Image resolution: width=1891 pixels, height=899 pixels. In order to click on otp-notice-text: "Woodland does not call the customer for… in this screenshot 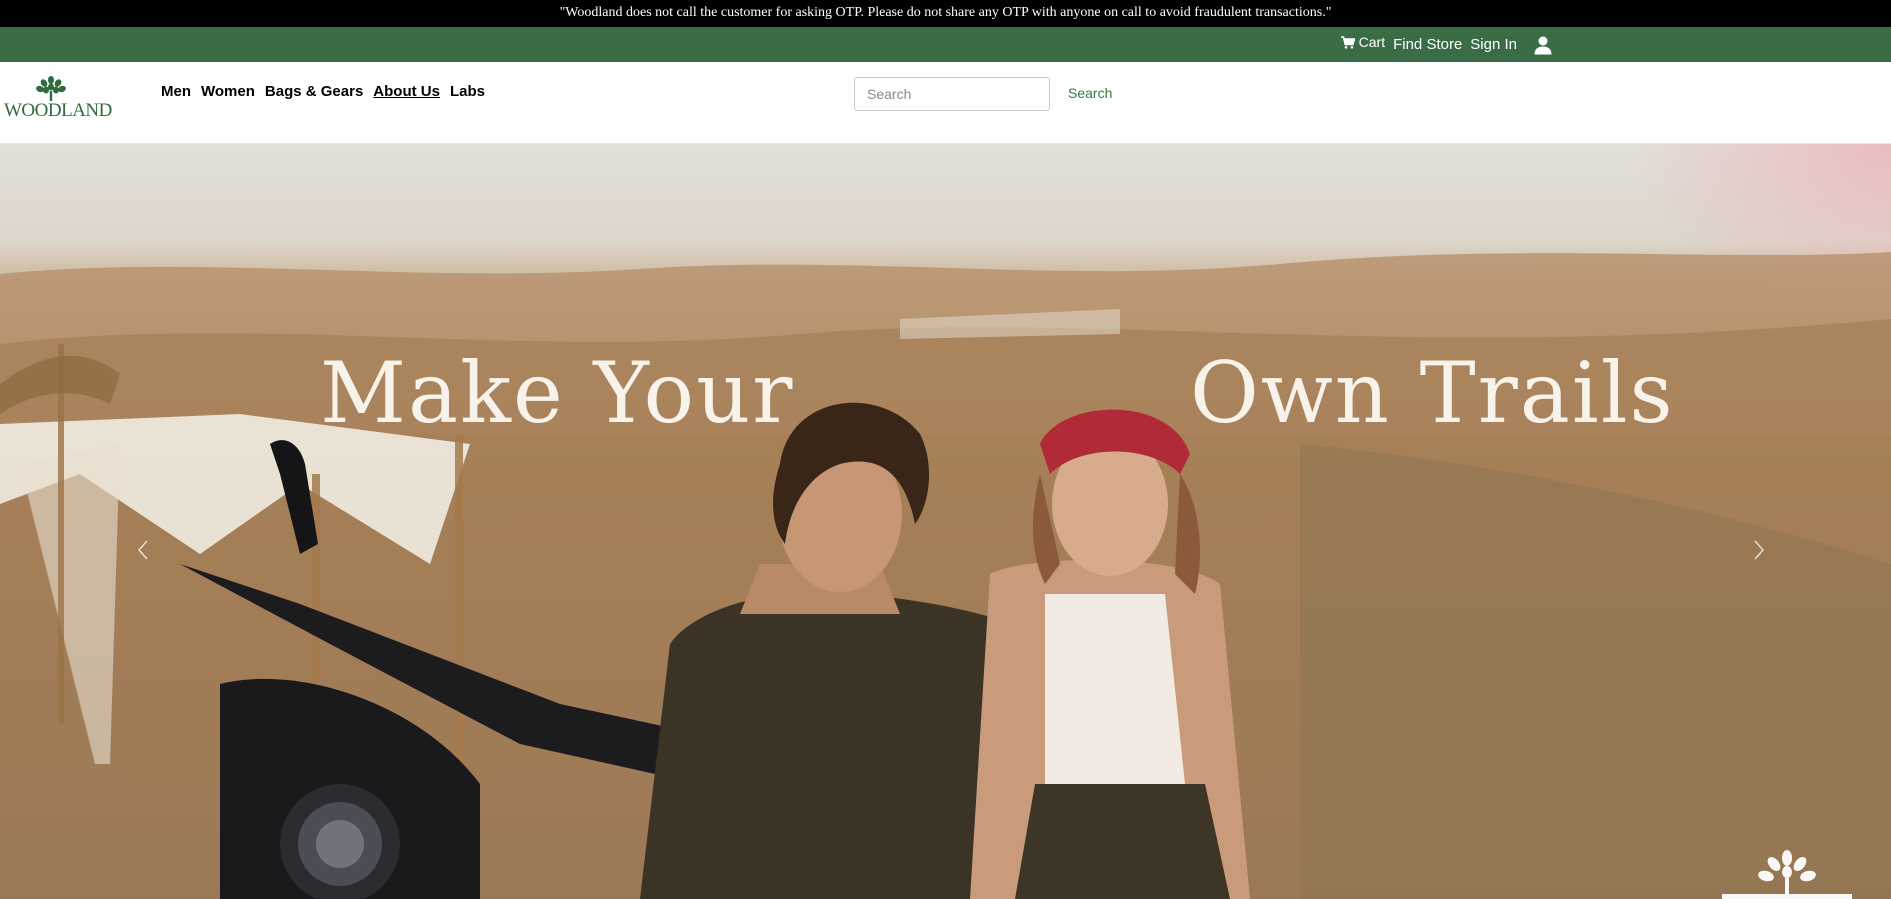, I will do `click(945, 12)`.